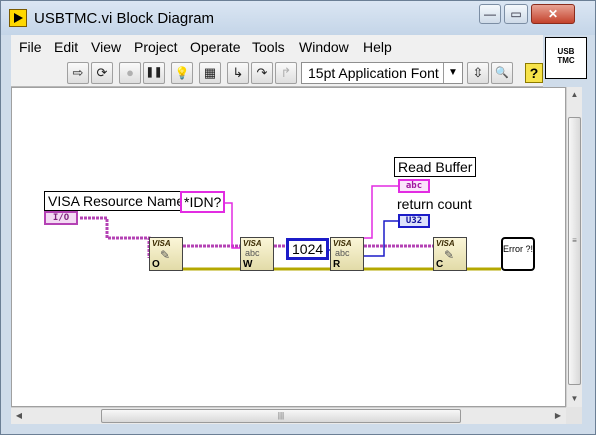 This screenshot has width=596, height=435. Describe the element at coordinates (102, 73) in the screenshot. I see `run-continuously-icon: ⟳` at that location.